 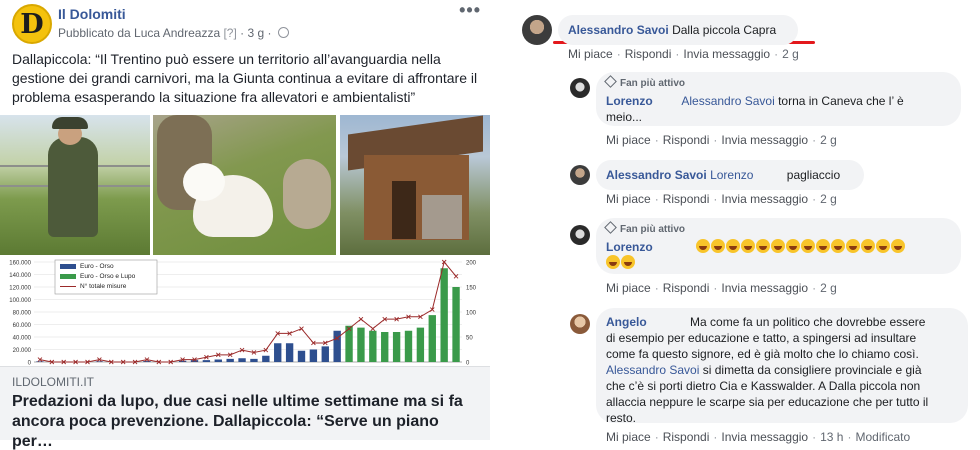 I want to click on photo-dog-goats, so click(x=244, y=185).